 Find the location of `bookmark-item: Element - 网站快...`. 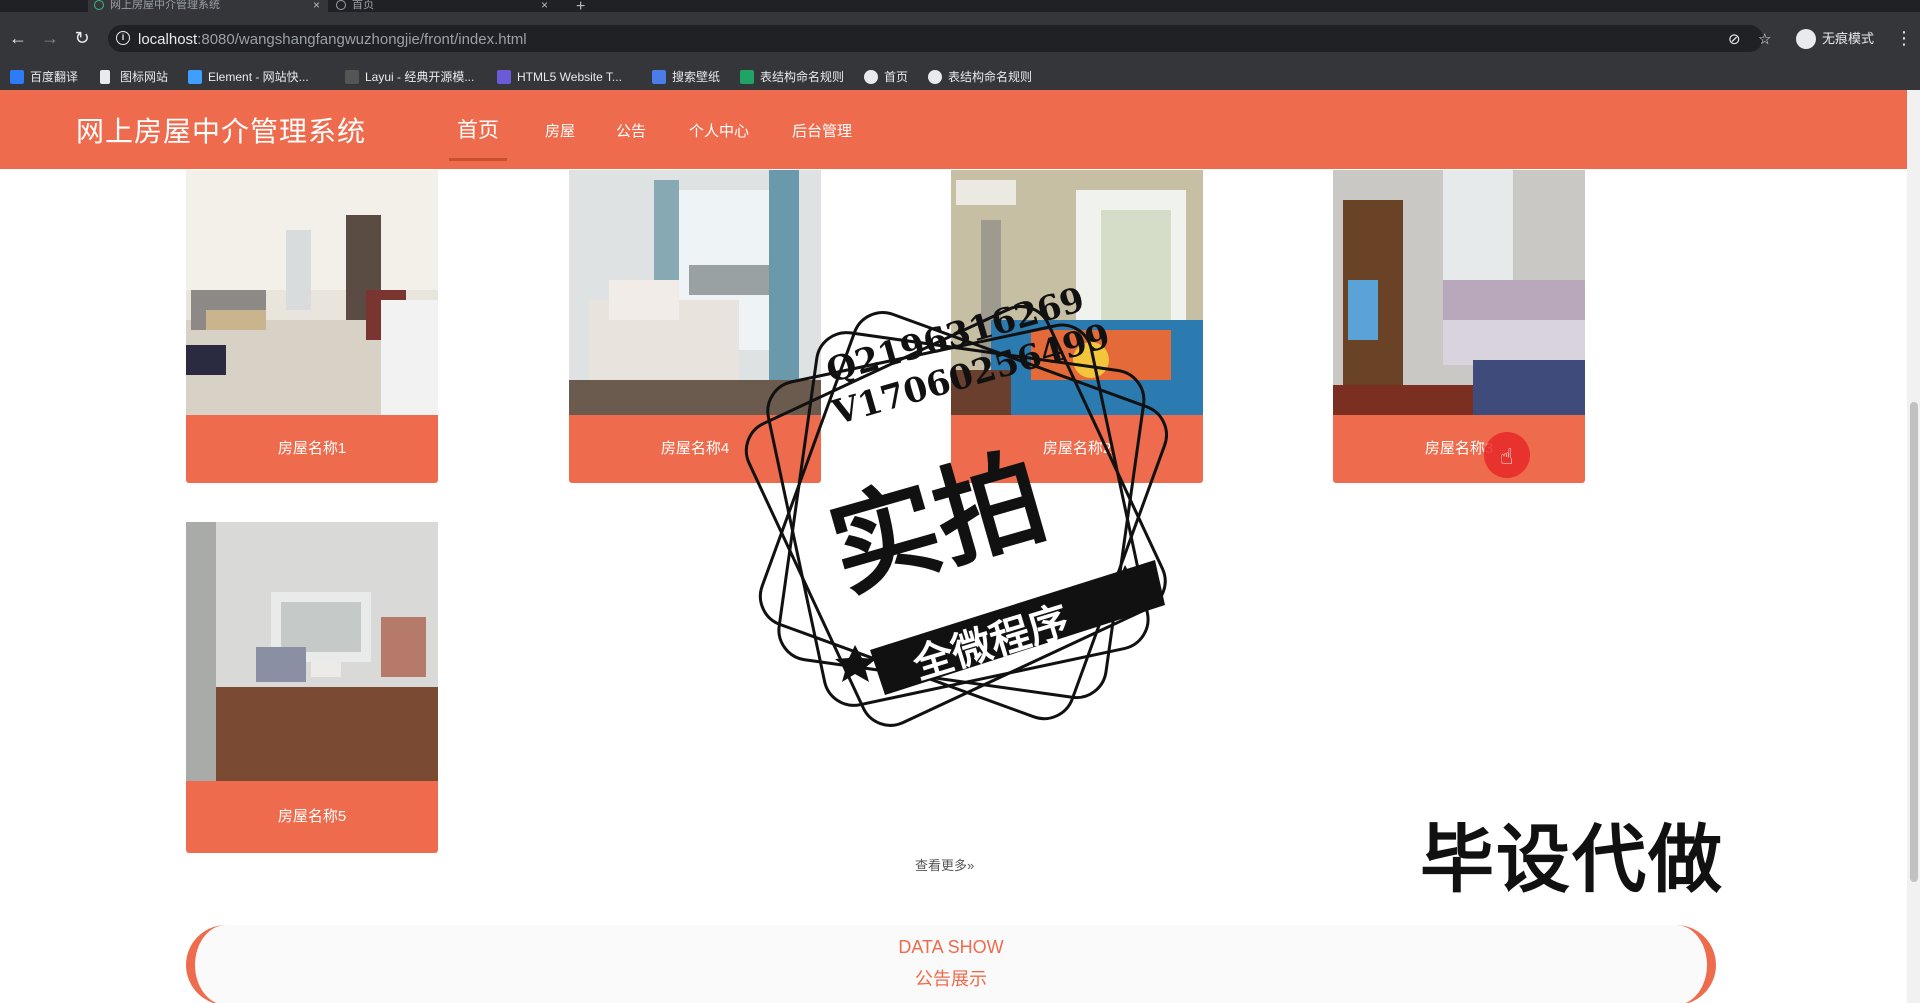

bookmark-item: Element - 网站快... is located at coordinates (248, 77).